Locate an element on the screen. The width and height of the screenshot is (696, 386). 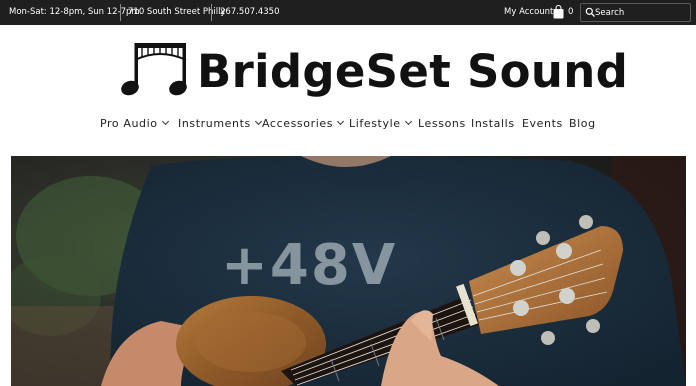
nav-item-events: Events is located at coordinates (542, 124).